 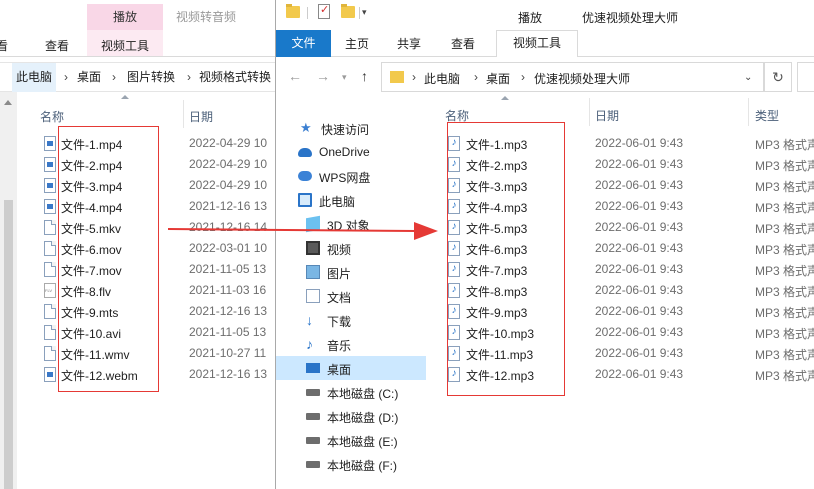 I want to click on tab-share: 共享, so click(x=409, y=43).